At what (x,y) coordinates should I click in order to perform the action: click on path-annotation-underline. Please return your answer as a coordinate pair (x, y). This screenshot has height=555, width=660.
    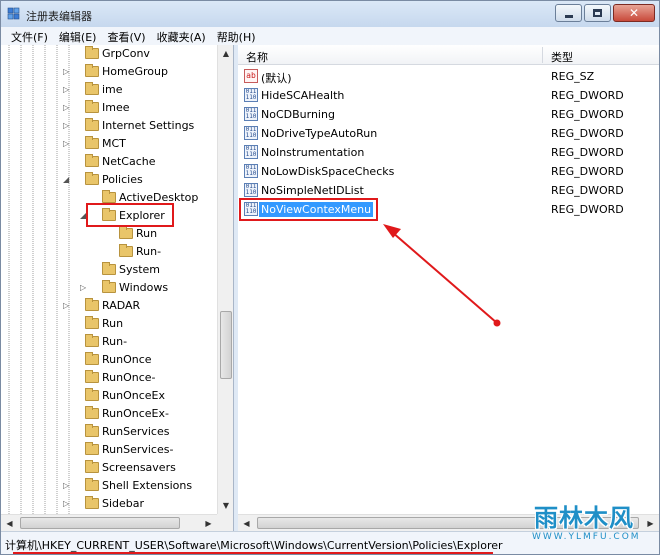
    Looking at the image, I should click on (253, 553).